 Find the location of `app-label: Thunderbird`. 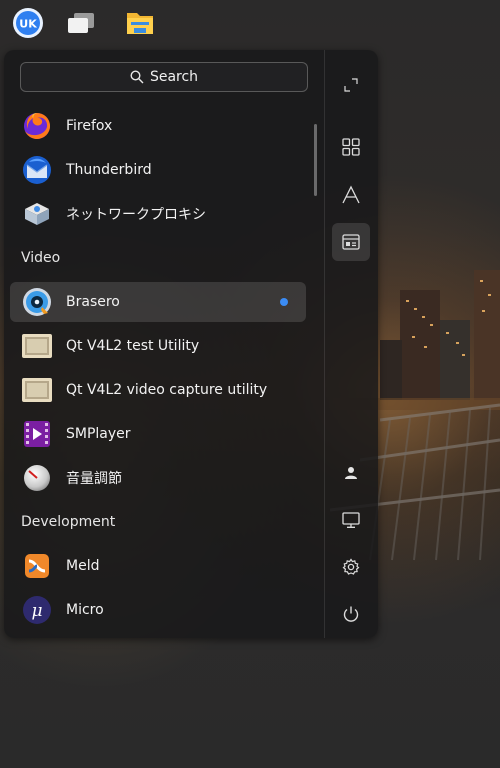

app-label: Thunderbird is located at coordinates (109, 170).